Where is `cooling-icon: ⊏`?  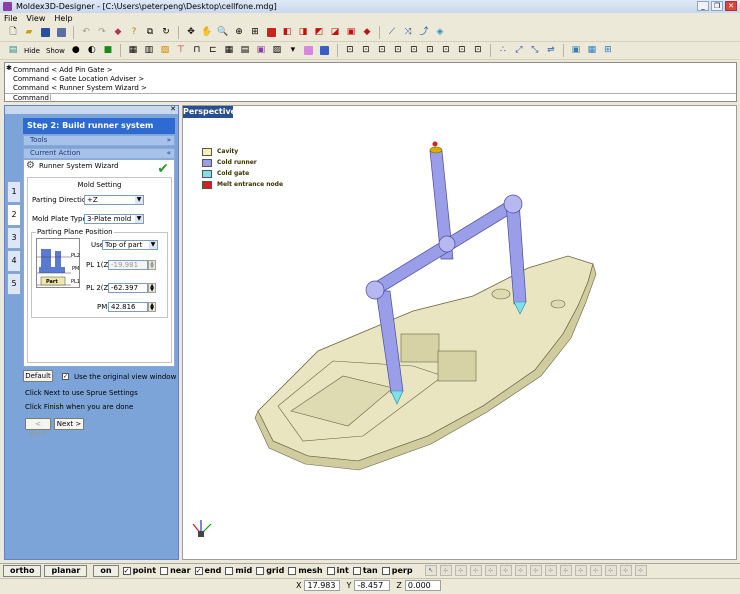 cooling-icon: ⊏ is located at coordinates (213, 51).